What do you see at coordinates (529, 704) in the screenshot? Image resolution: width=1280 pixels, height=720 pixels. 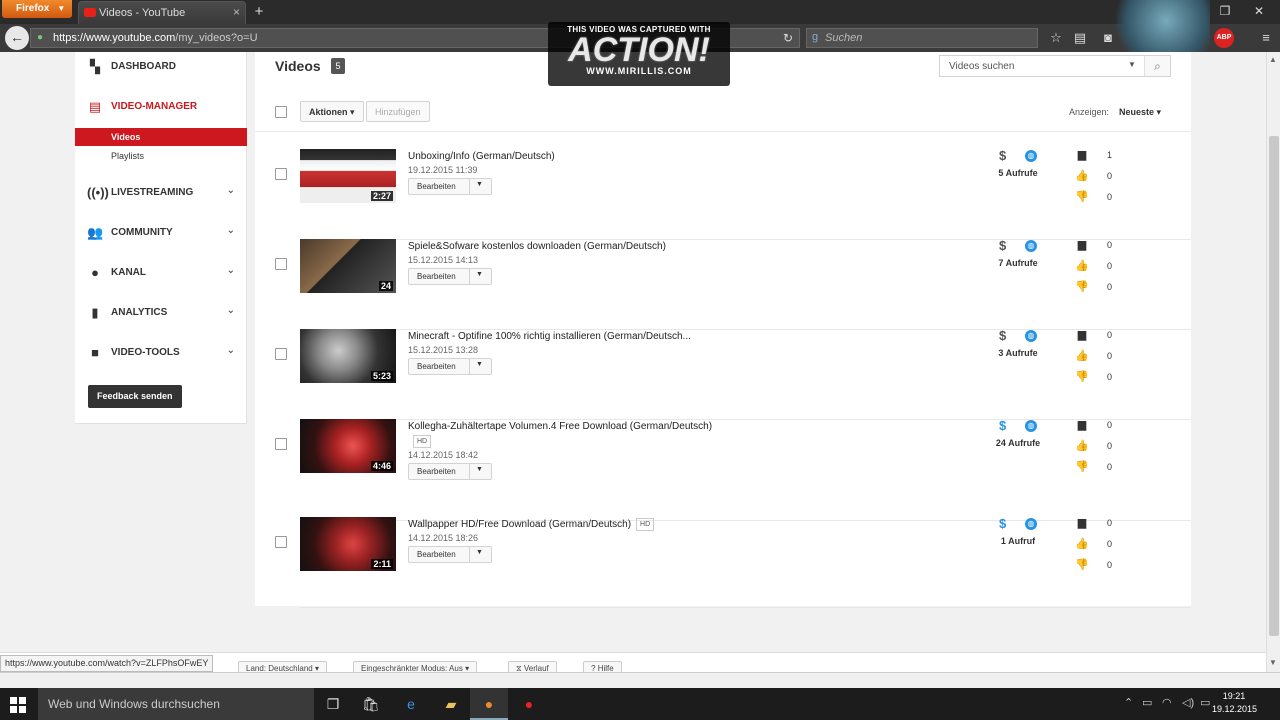 I see `action-recorder-icon: ●` at bounding box center [529, 704].